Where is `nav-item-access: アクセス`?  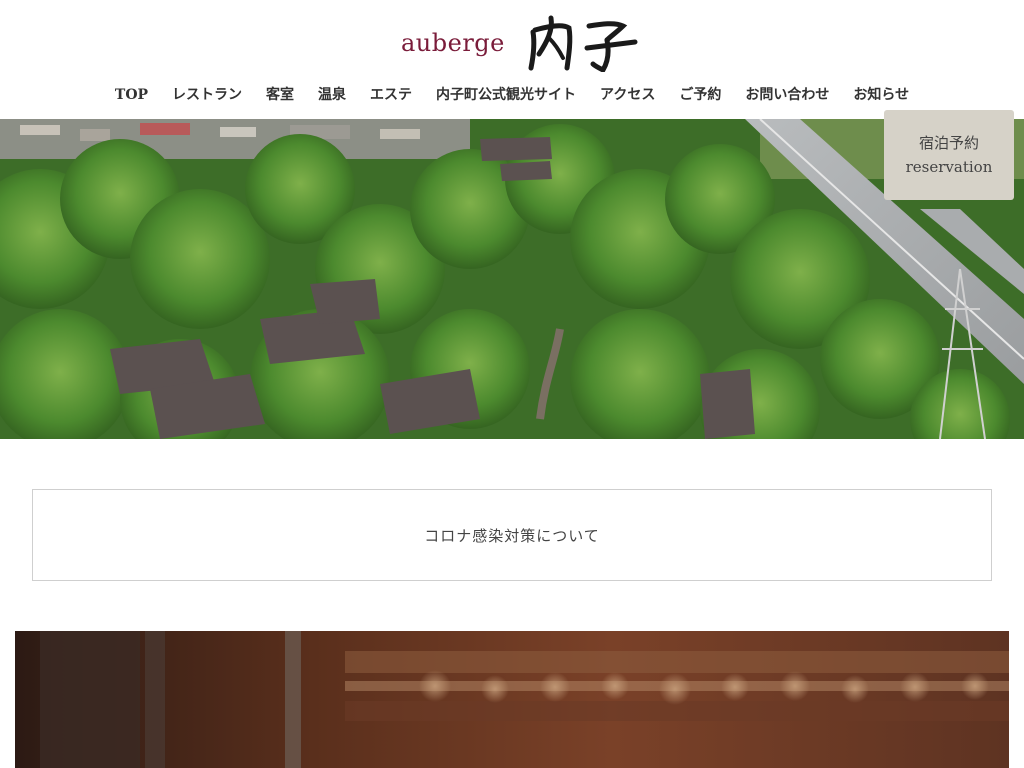 nav-item-access: アクセス is located at coordinates (627, 95).